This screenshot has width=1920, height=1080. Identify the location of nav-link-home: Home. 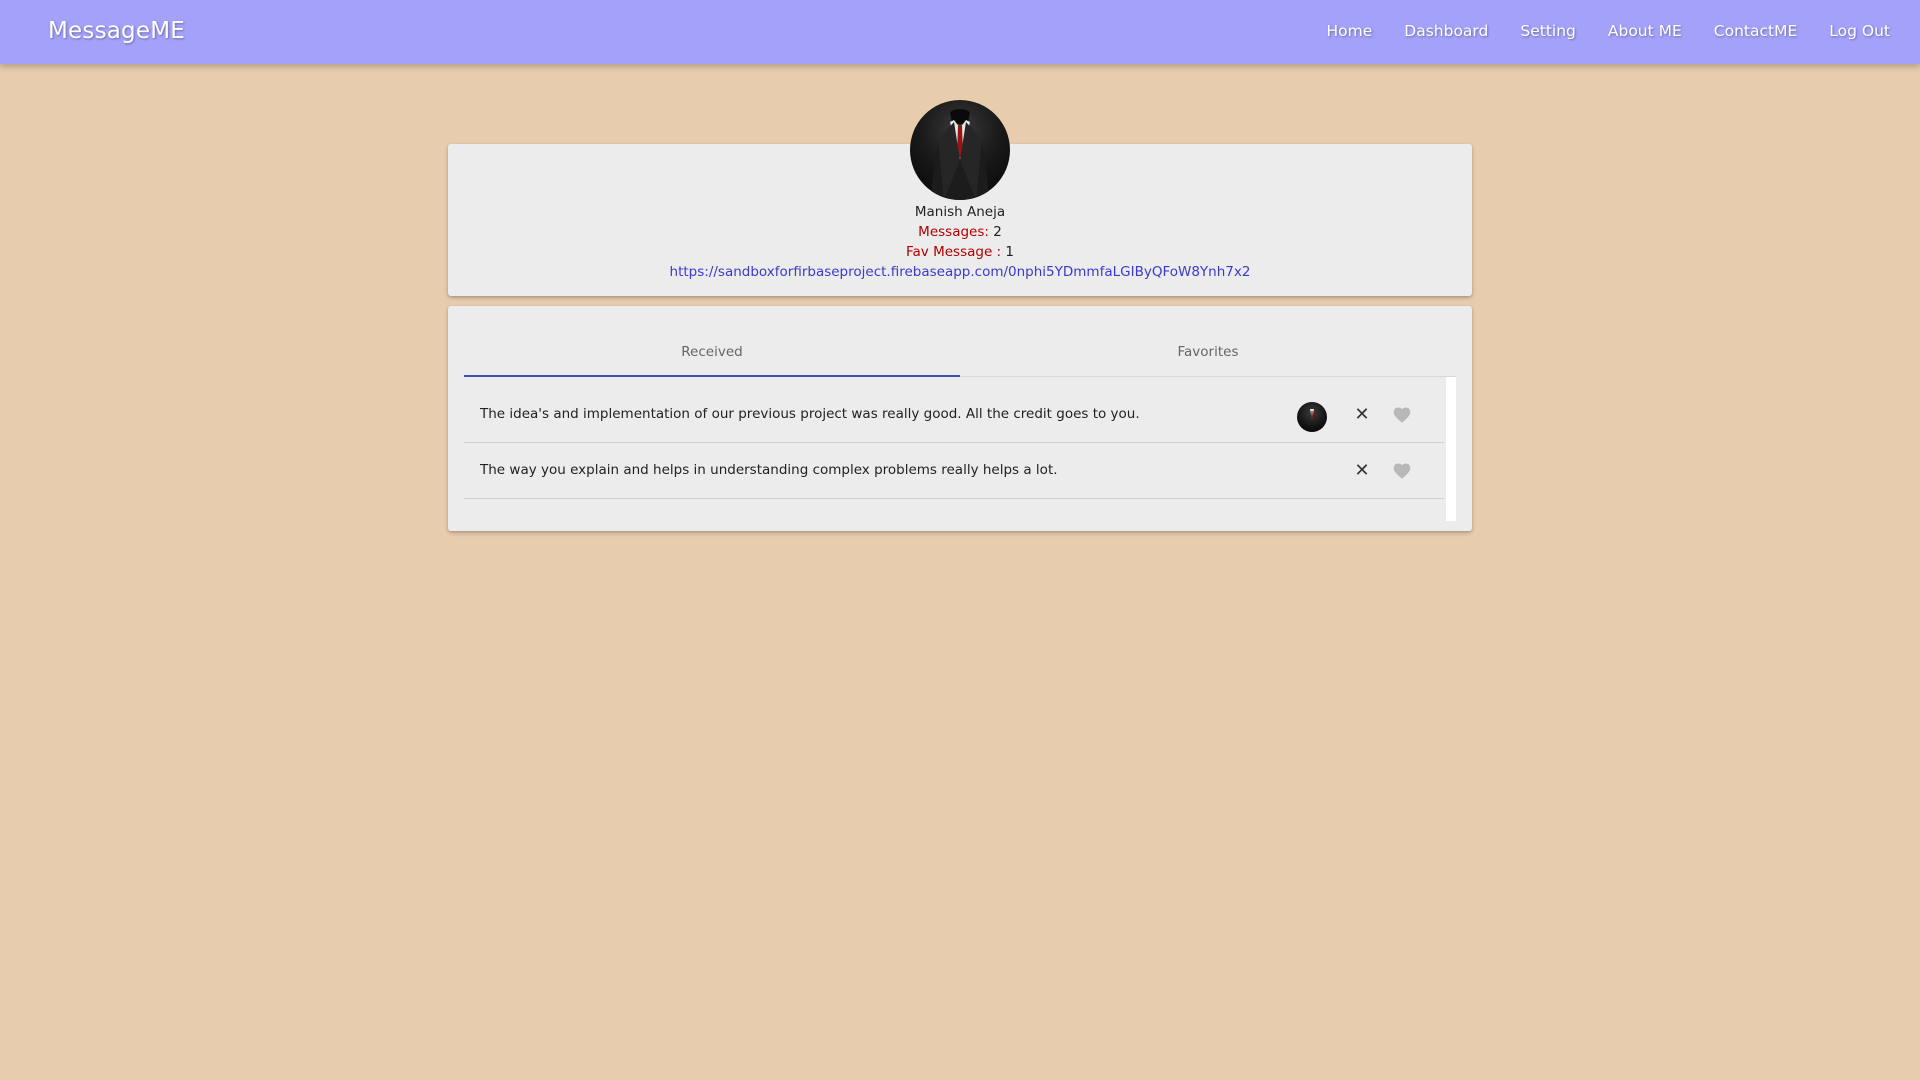
(1350, 31).